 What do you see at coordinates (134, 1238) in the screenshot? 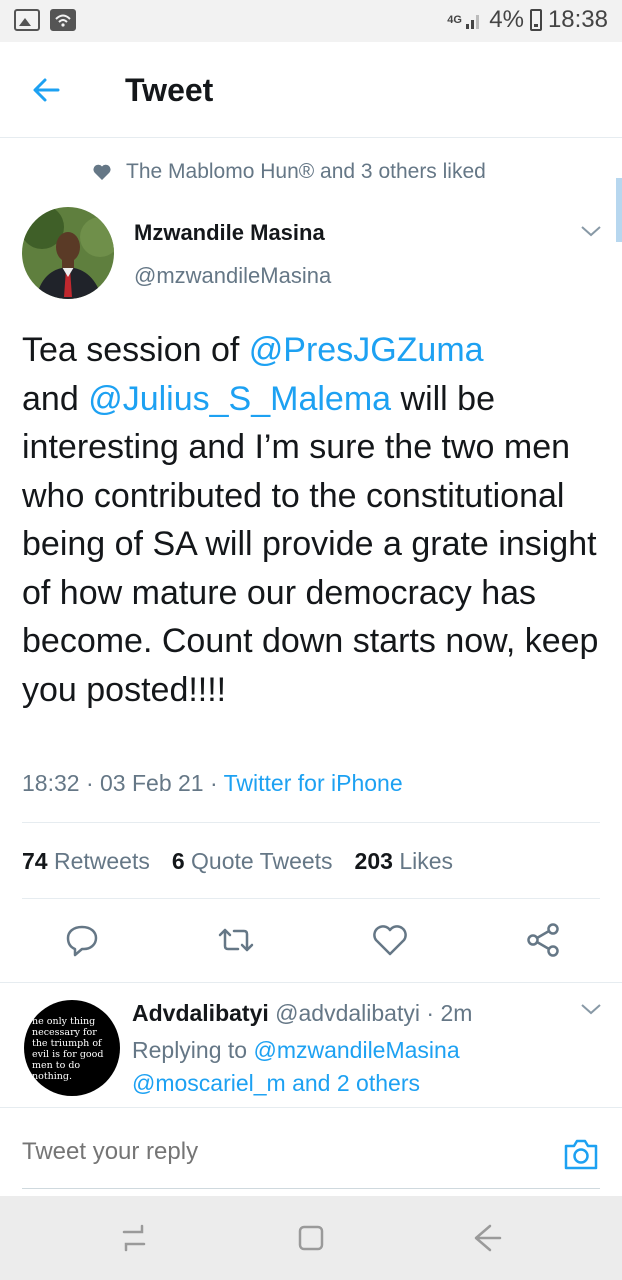
I see `recent-apps-icon` at bounding box center [134, 1238].